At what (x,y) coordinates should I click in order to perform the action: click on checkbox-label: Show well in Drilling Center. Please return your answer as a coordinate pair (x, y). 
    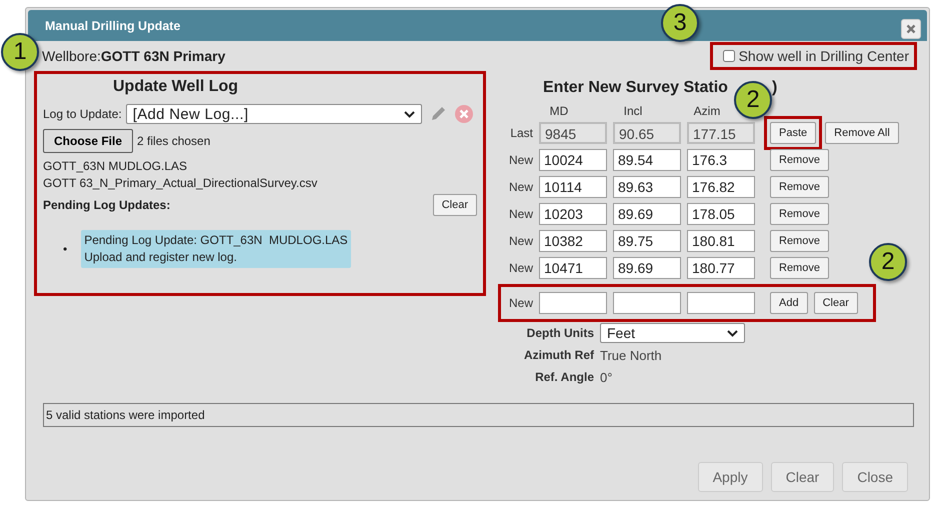
    Looking at the image, I should click on (823, 56).